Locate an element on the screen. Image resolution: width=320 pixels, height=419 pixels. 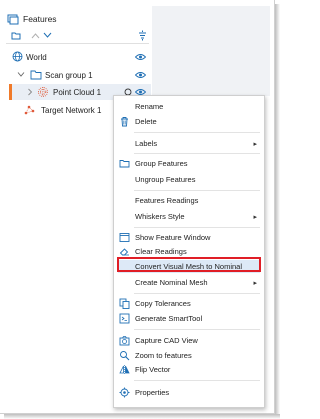
menu-item-copy-tolerances: Copy Tolerances is located at coordinates (189, 303).